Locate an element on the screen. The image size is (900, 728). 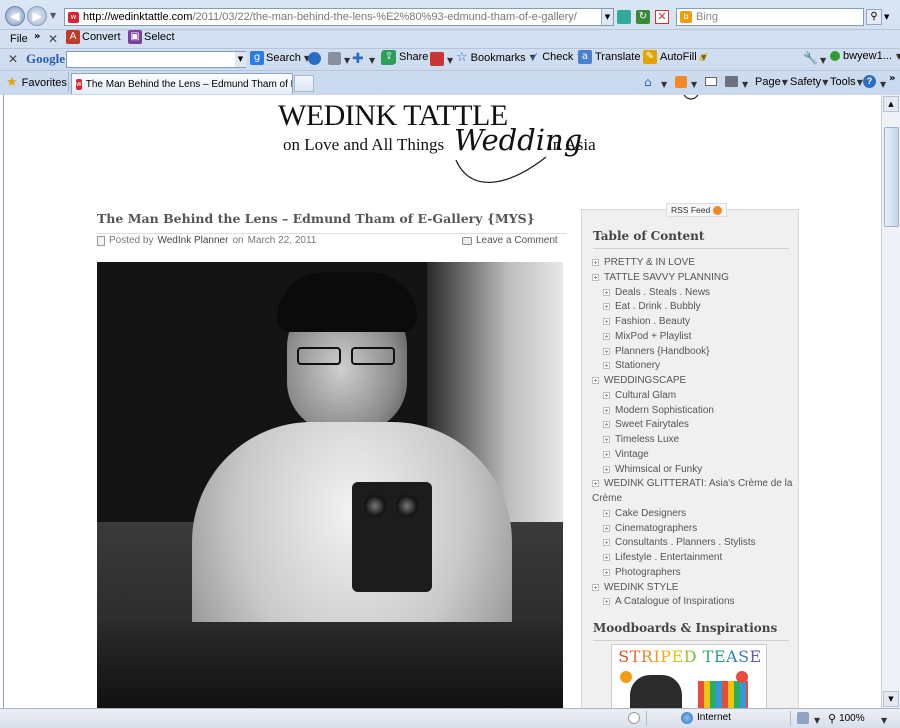
toc-subitem: Vintage is located at coordinates (626, 454).